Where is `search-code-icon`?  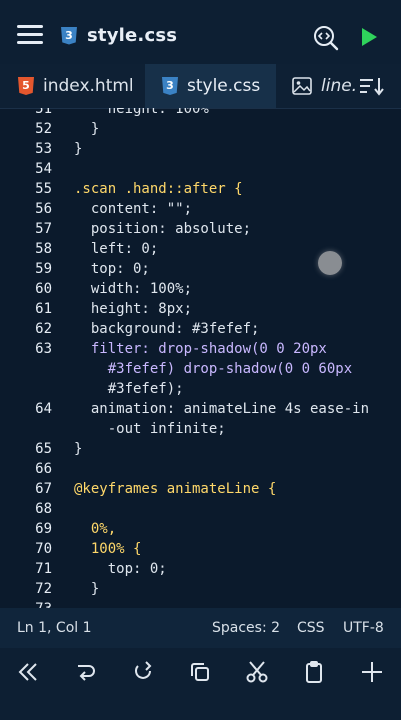
search-code-icon is located at coordinates (326, 38).